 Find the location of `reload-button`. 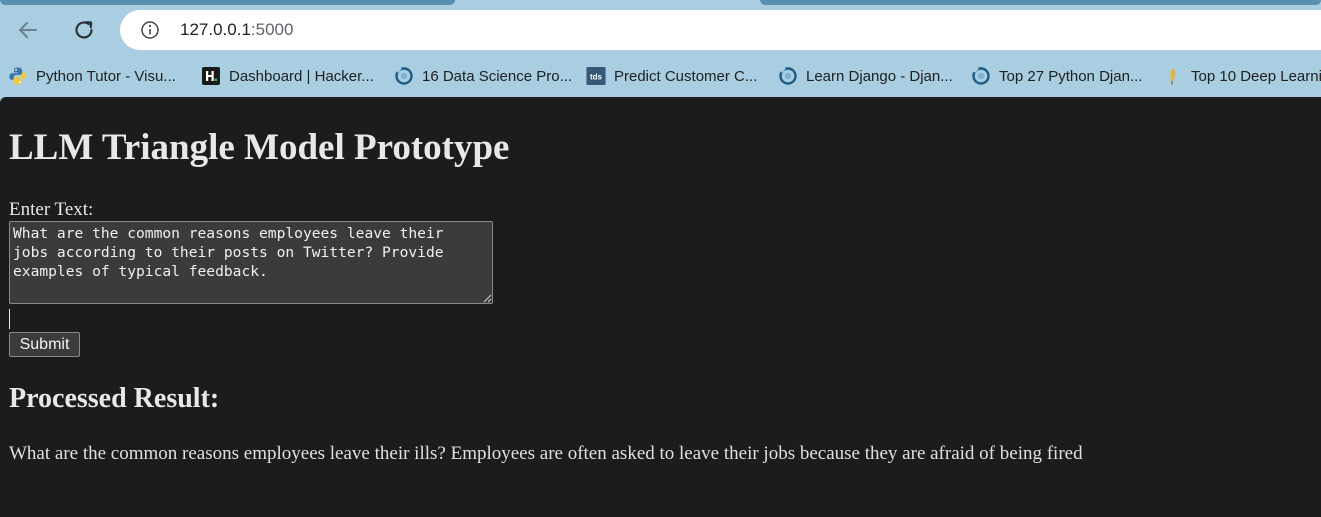

reload-button is located at coordinates (84, 30).